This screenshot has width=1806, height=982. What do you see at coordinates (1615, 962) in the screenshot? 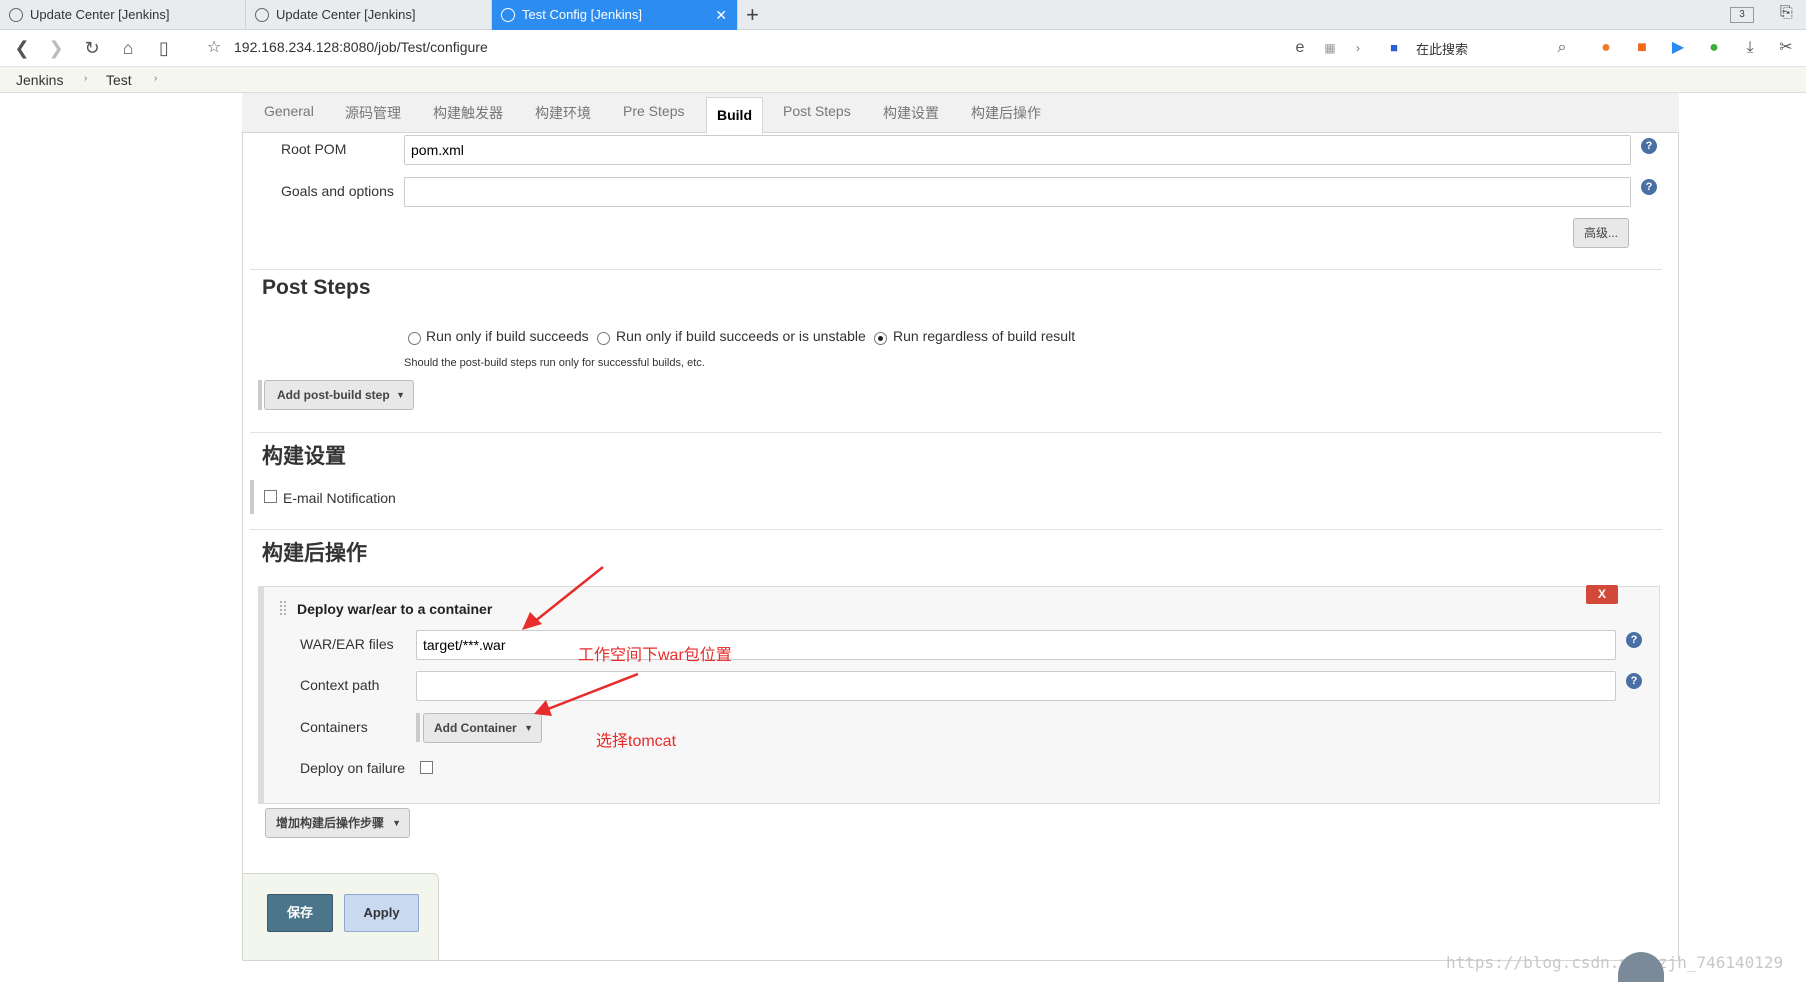
I see `watermark: https://blog.csdn.net/zjh_746140129` at bounding box center [1615, 962].